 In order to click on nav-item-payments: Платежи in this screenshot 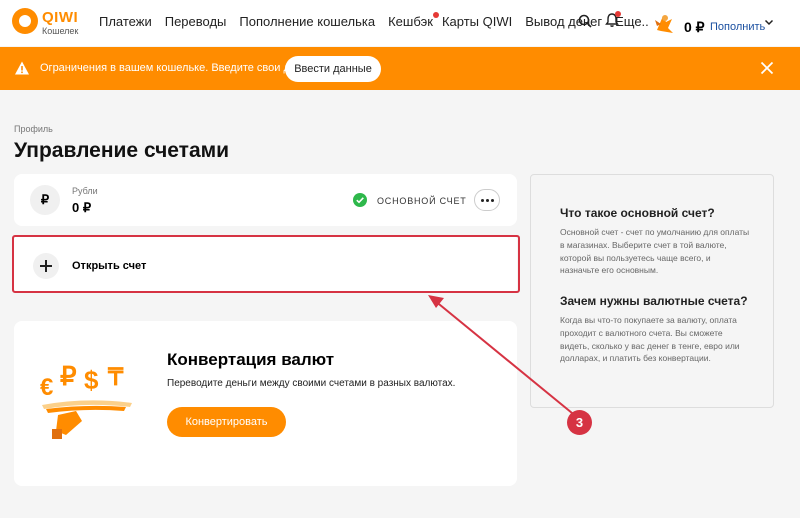, I will do `click(125, 21)`.